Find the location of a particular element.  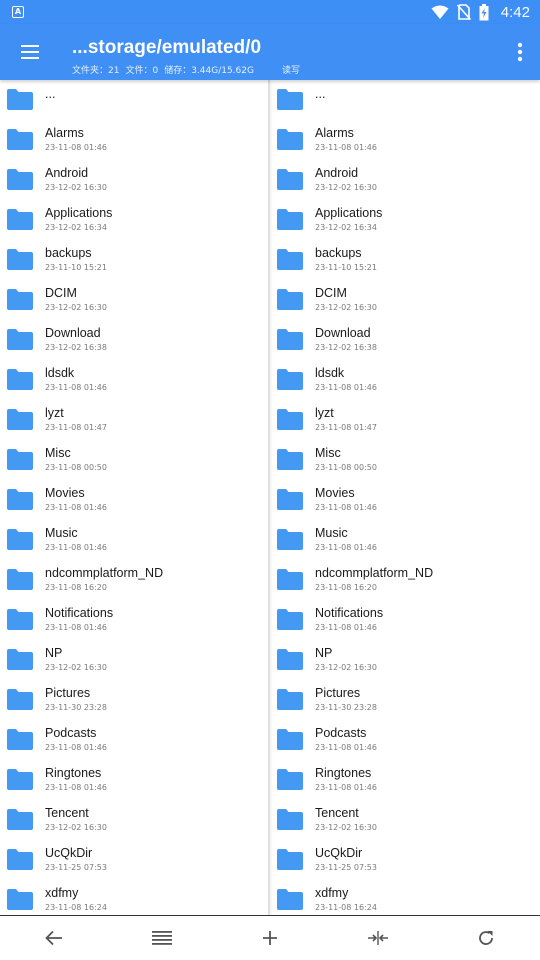

item-name: Tencent is located at coordinates (337, 813).